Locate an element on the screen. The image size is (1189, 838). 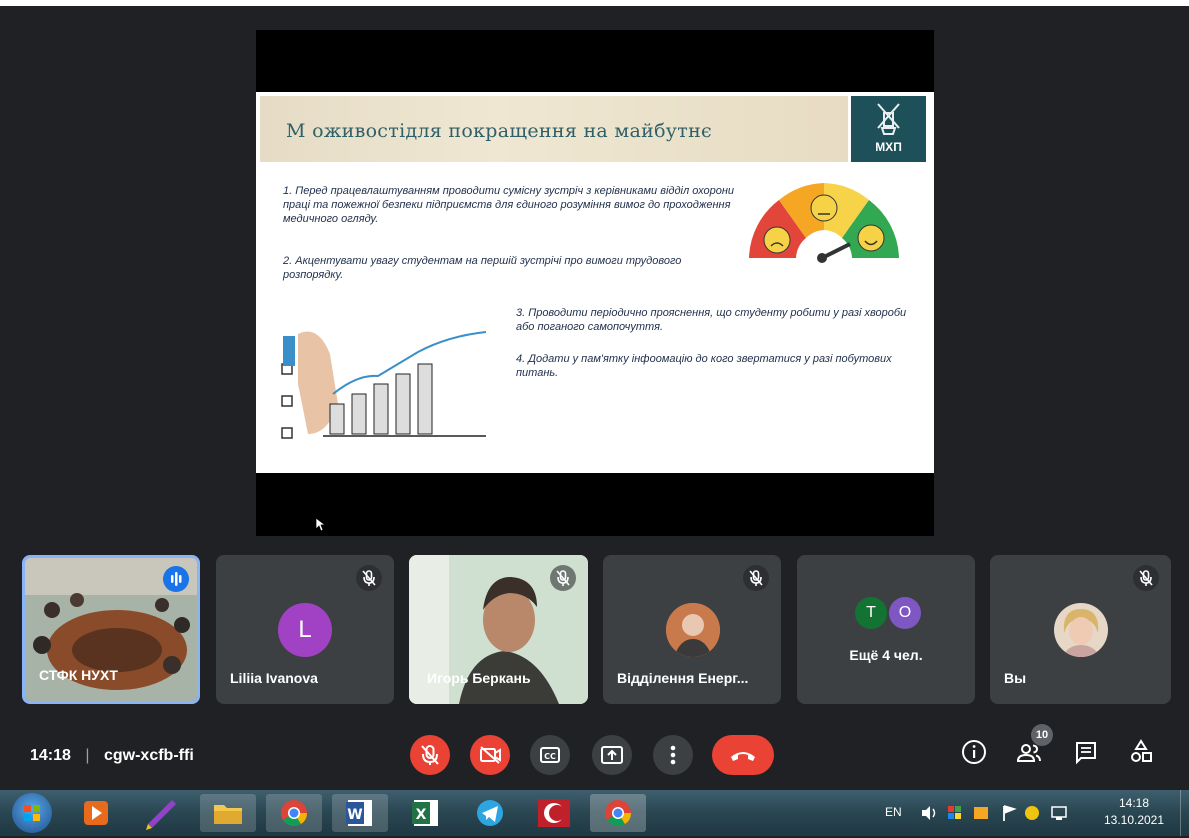
taskbar-app: W is located at coordinates (360, 813).